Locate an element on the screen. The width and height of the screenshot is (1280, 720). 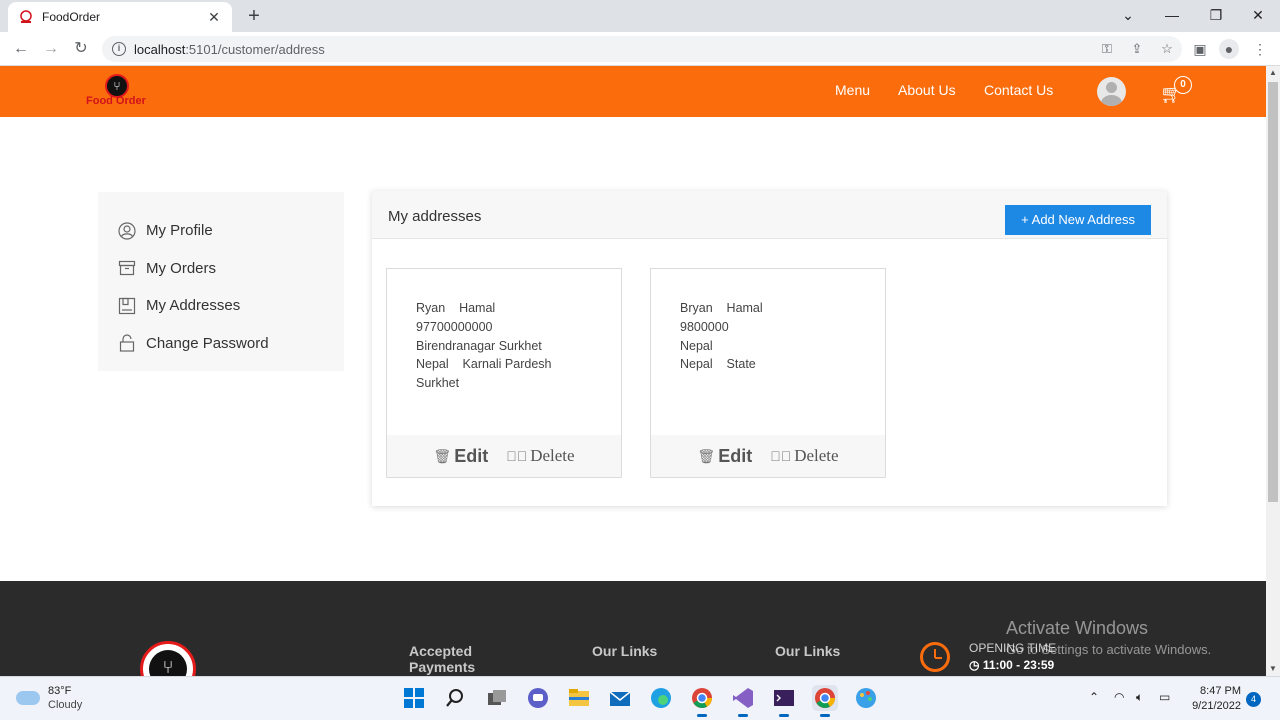
tab-search-icon: ⌄ is located at coordinates (1128, 15).